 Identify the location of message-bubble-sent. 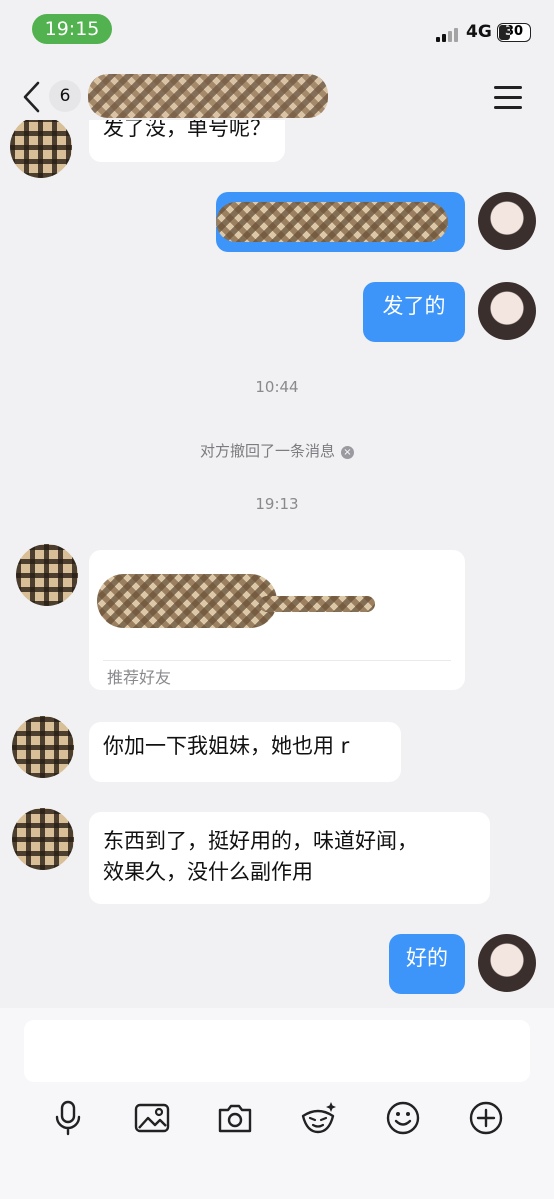
(340, 222).